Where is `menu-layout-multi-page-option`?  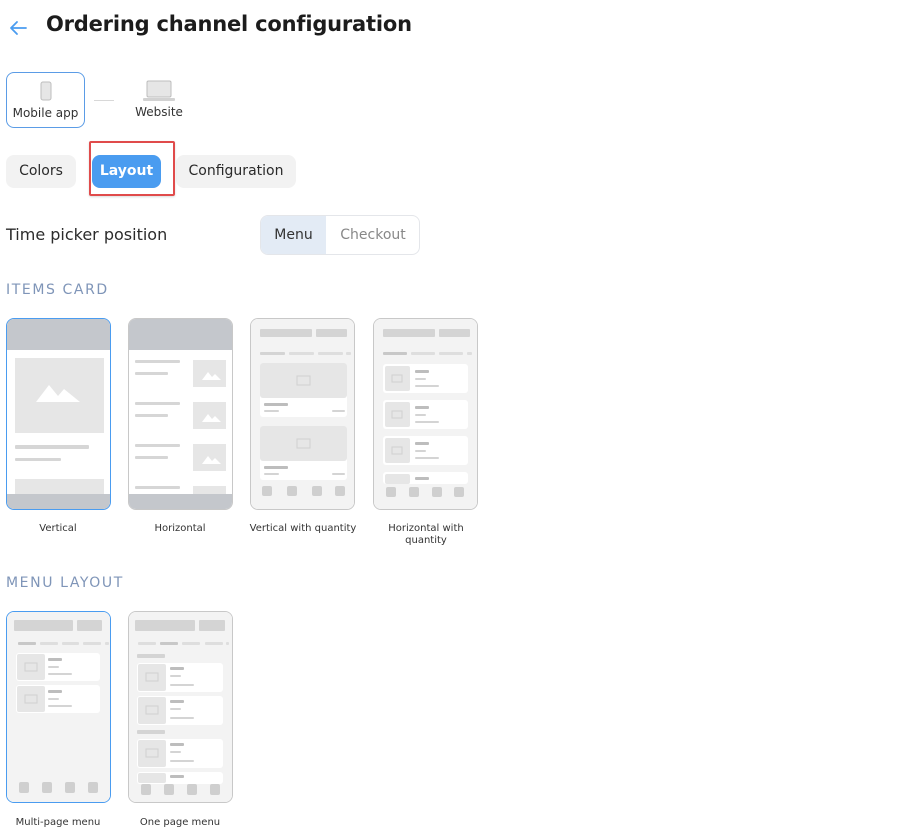
menu-layout-multi-page-option is located at coordinates (58, 707).